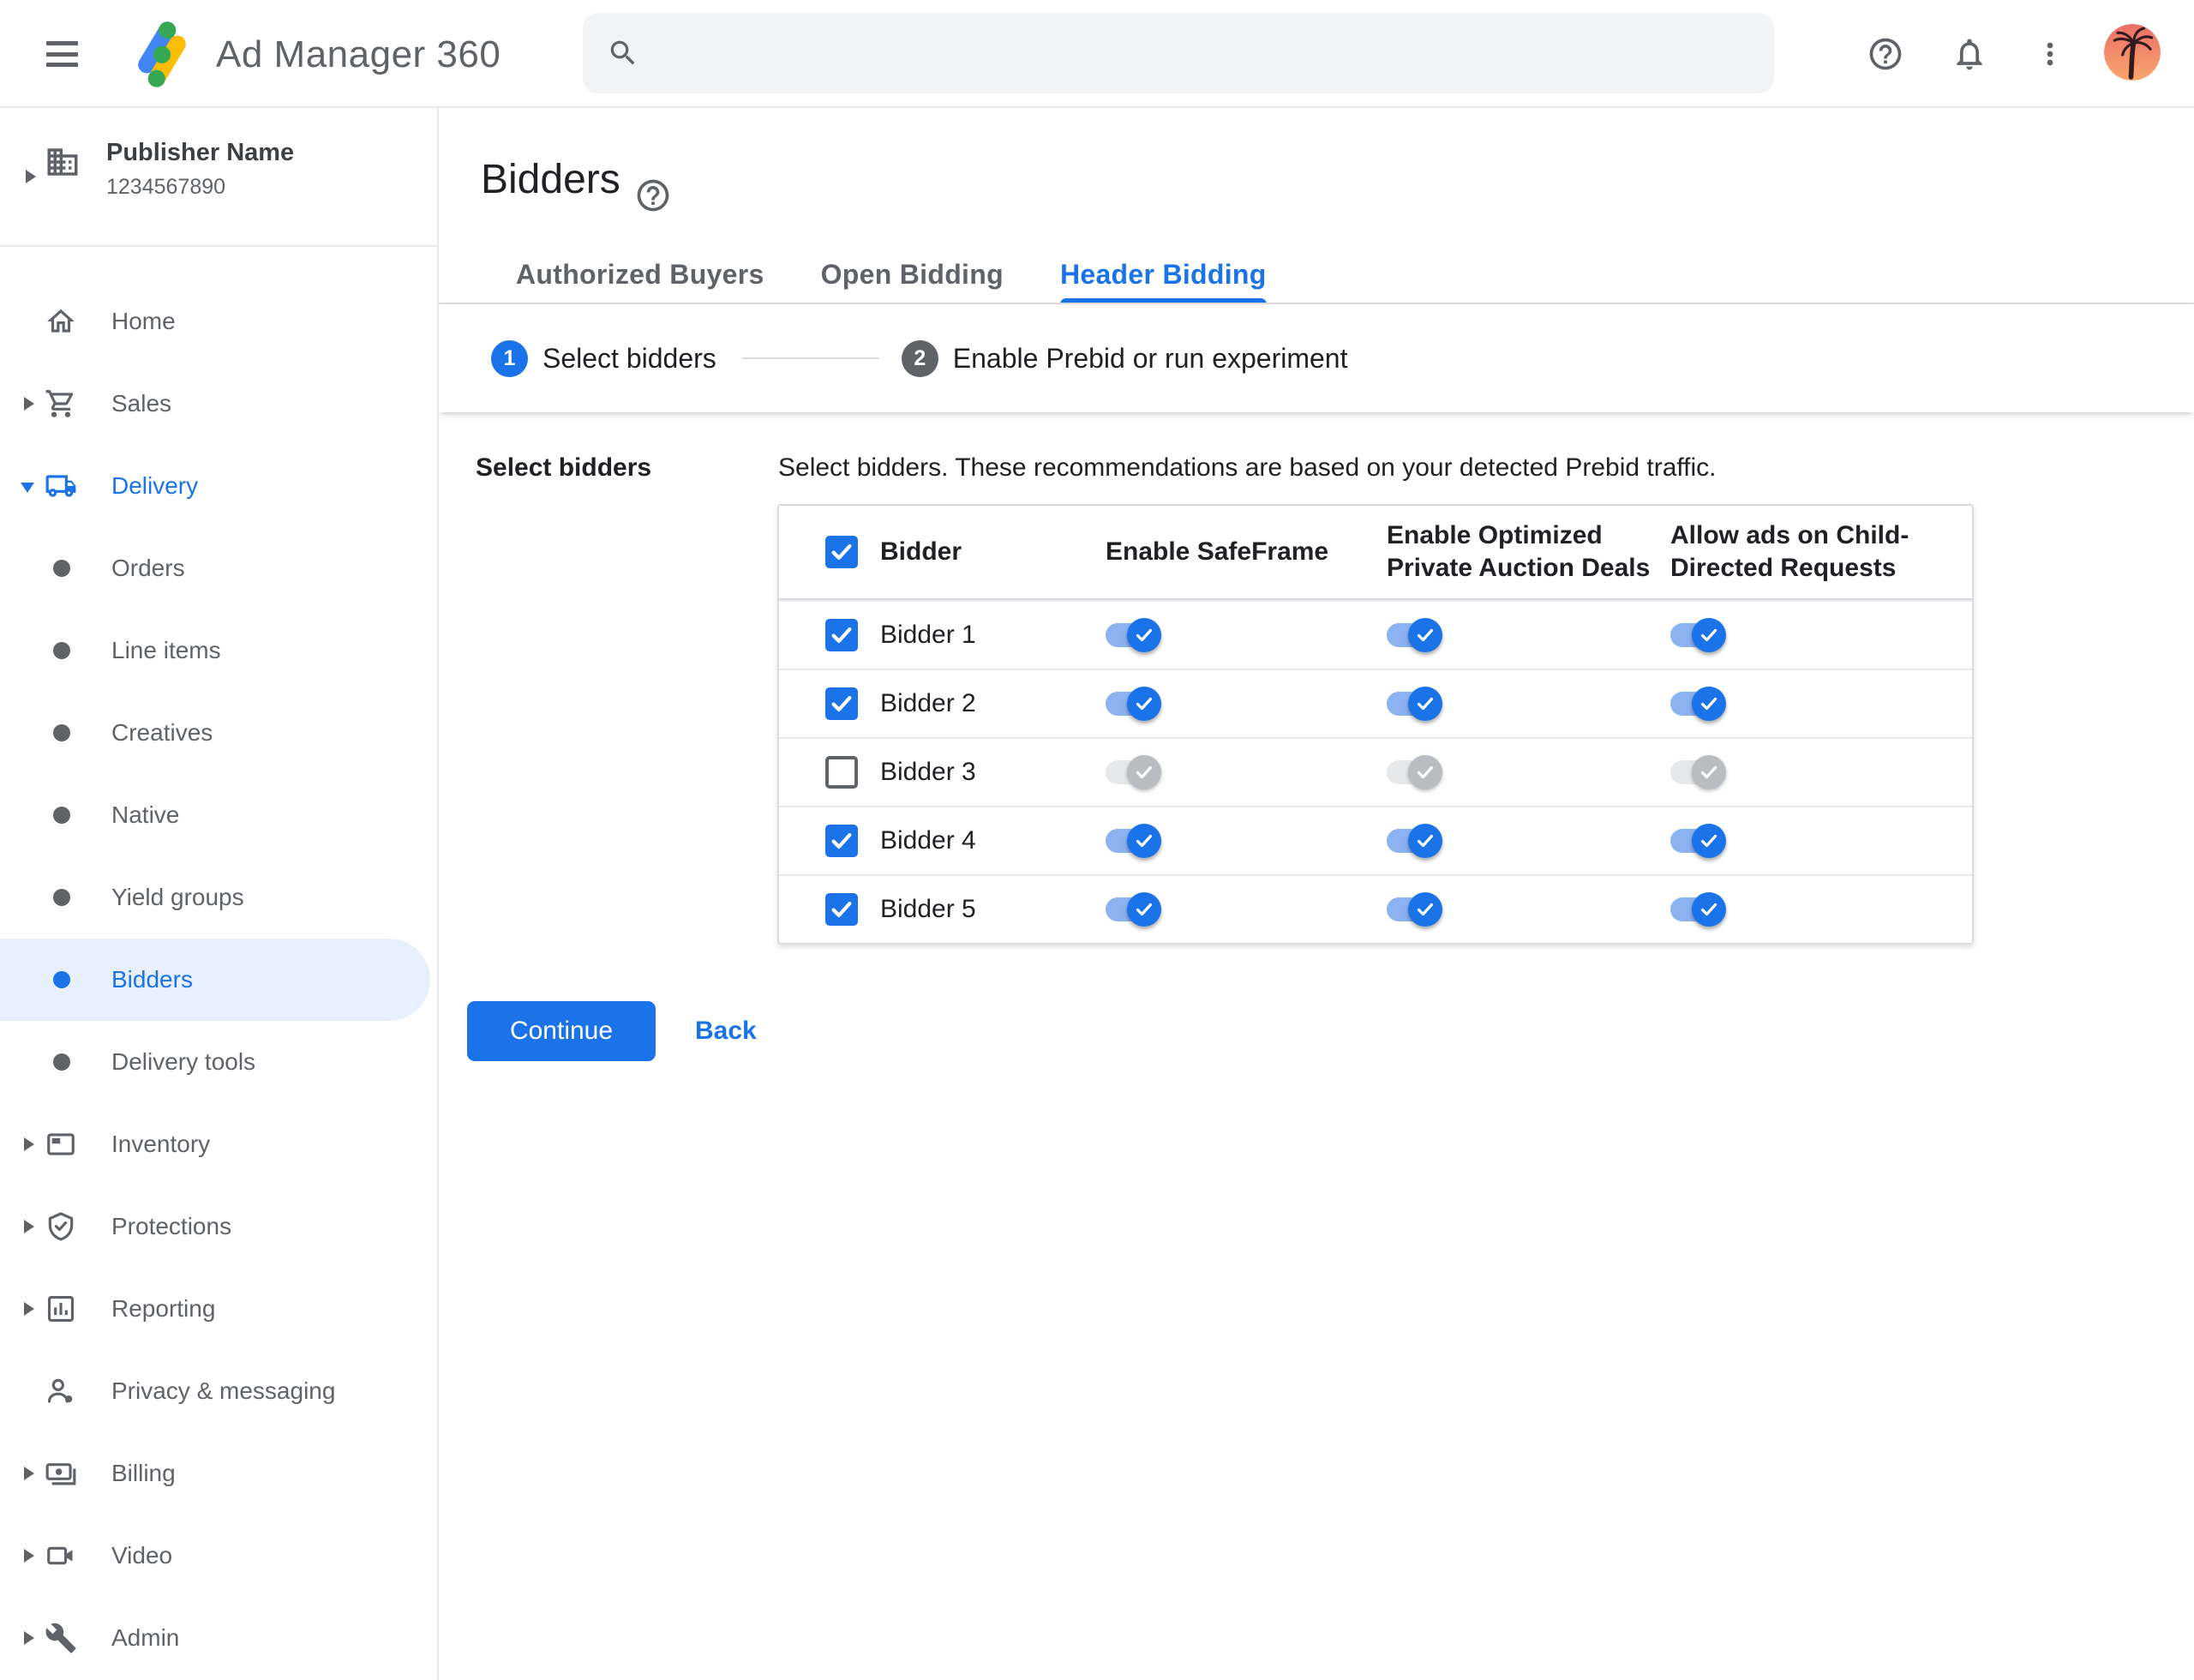 Image resolution: width=2194 pixels, height=1680 pixels. I want to click on cart-icon, so click(61, 403).